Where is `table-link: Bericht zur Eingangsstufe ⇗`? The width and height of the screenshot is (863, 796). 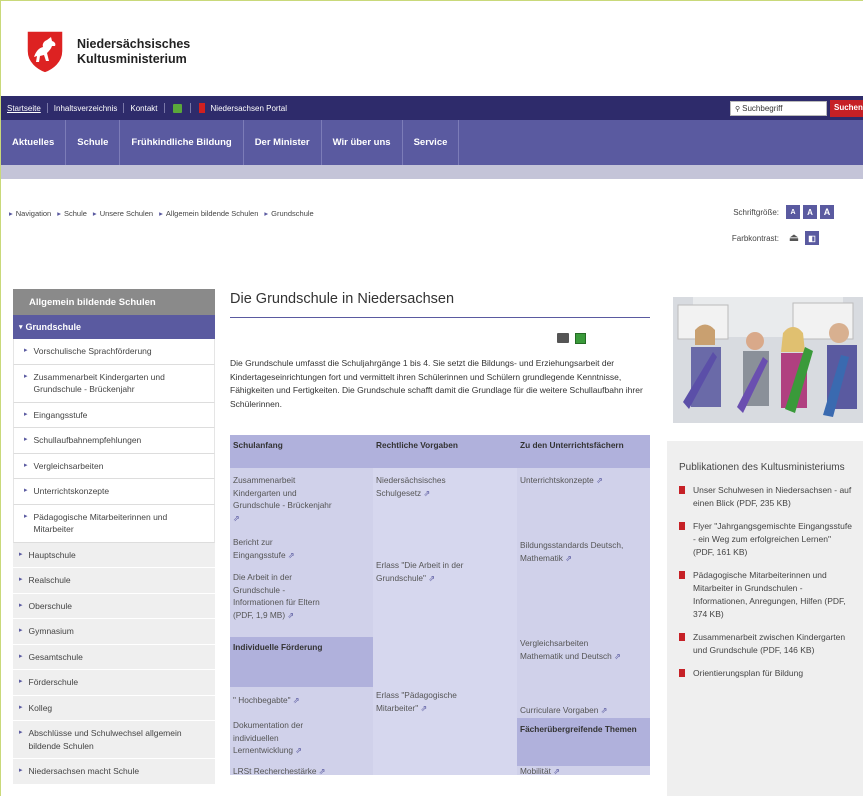 table-link: Bericht zur Eingangsstufe ⇗ is located at coordinates (280, 549).